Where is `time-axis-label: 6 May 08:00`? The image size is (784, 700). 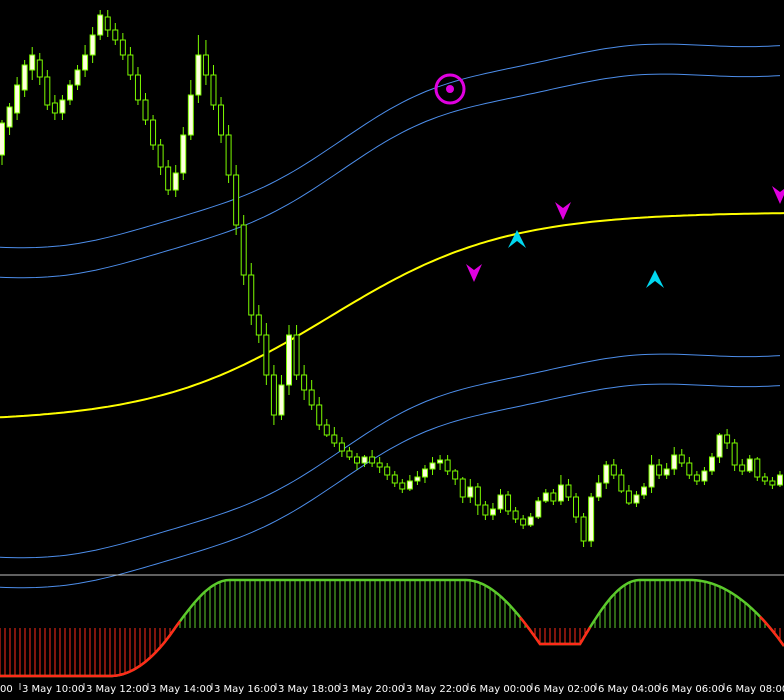
time-axis-label: 6 May 08:00 is located at coordinates (755, 689).